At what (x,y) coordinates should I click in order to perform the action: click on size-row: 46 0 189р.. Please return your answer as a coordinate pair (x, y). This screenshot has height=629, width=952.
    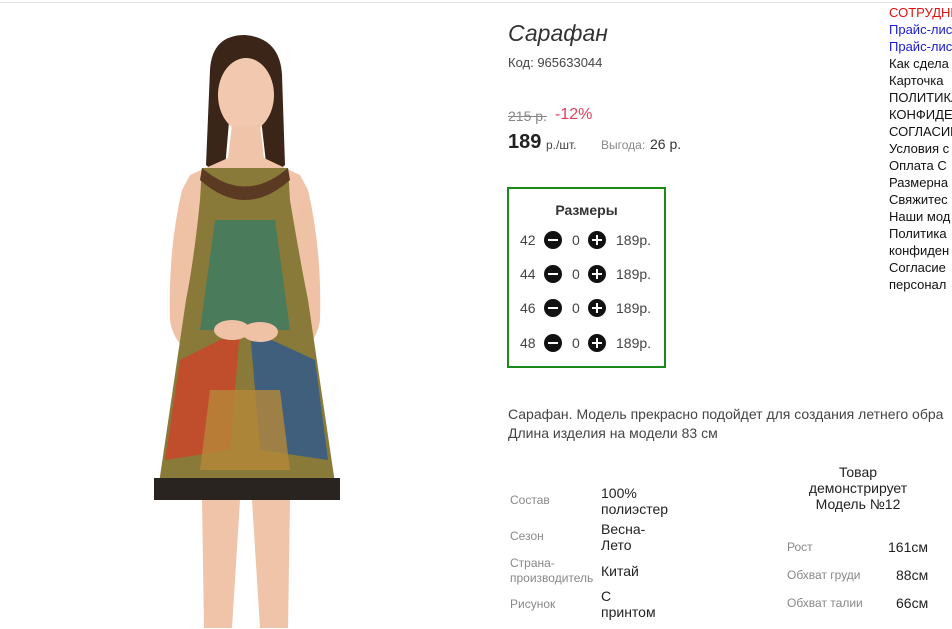
    Looking at the image, I should click on (586, 308).